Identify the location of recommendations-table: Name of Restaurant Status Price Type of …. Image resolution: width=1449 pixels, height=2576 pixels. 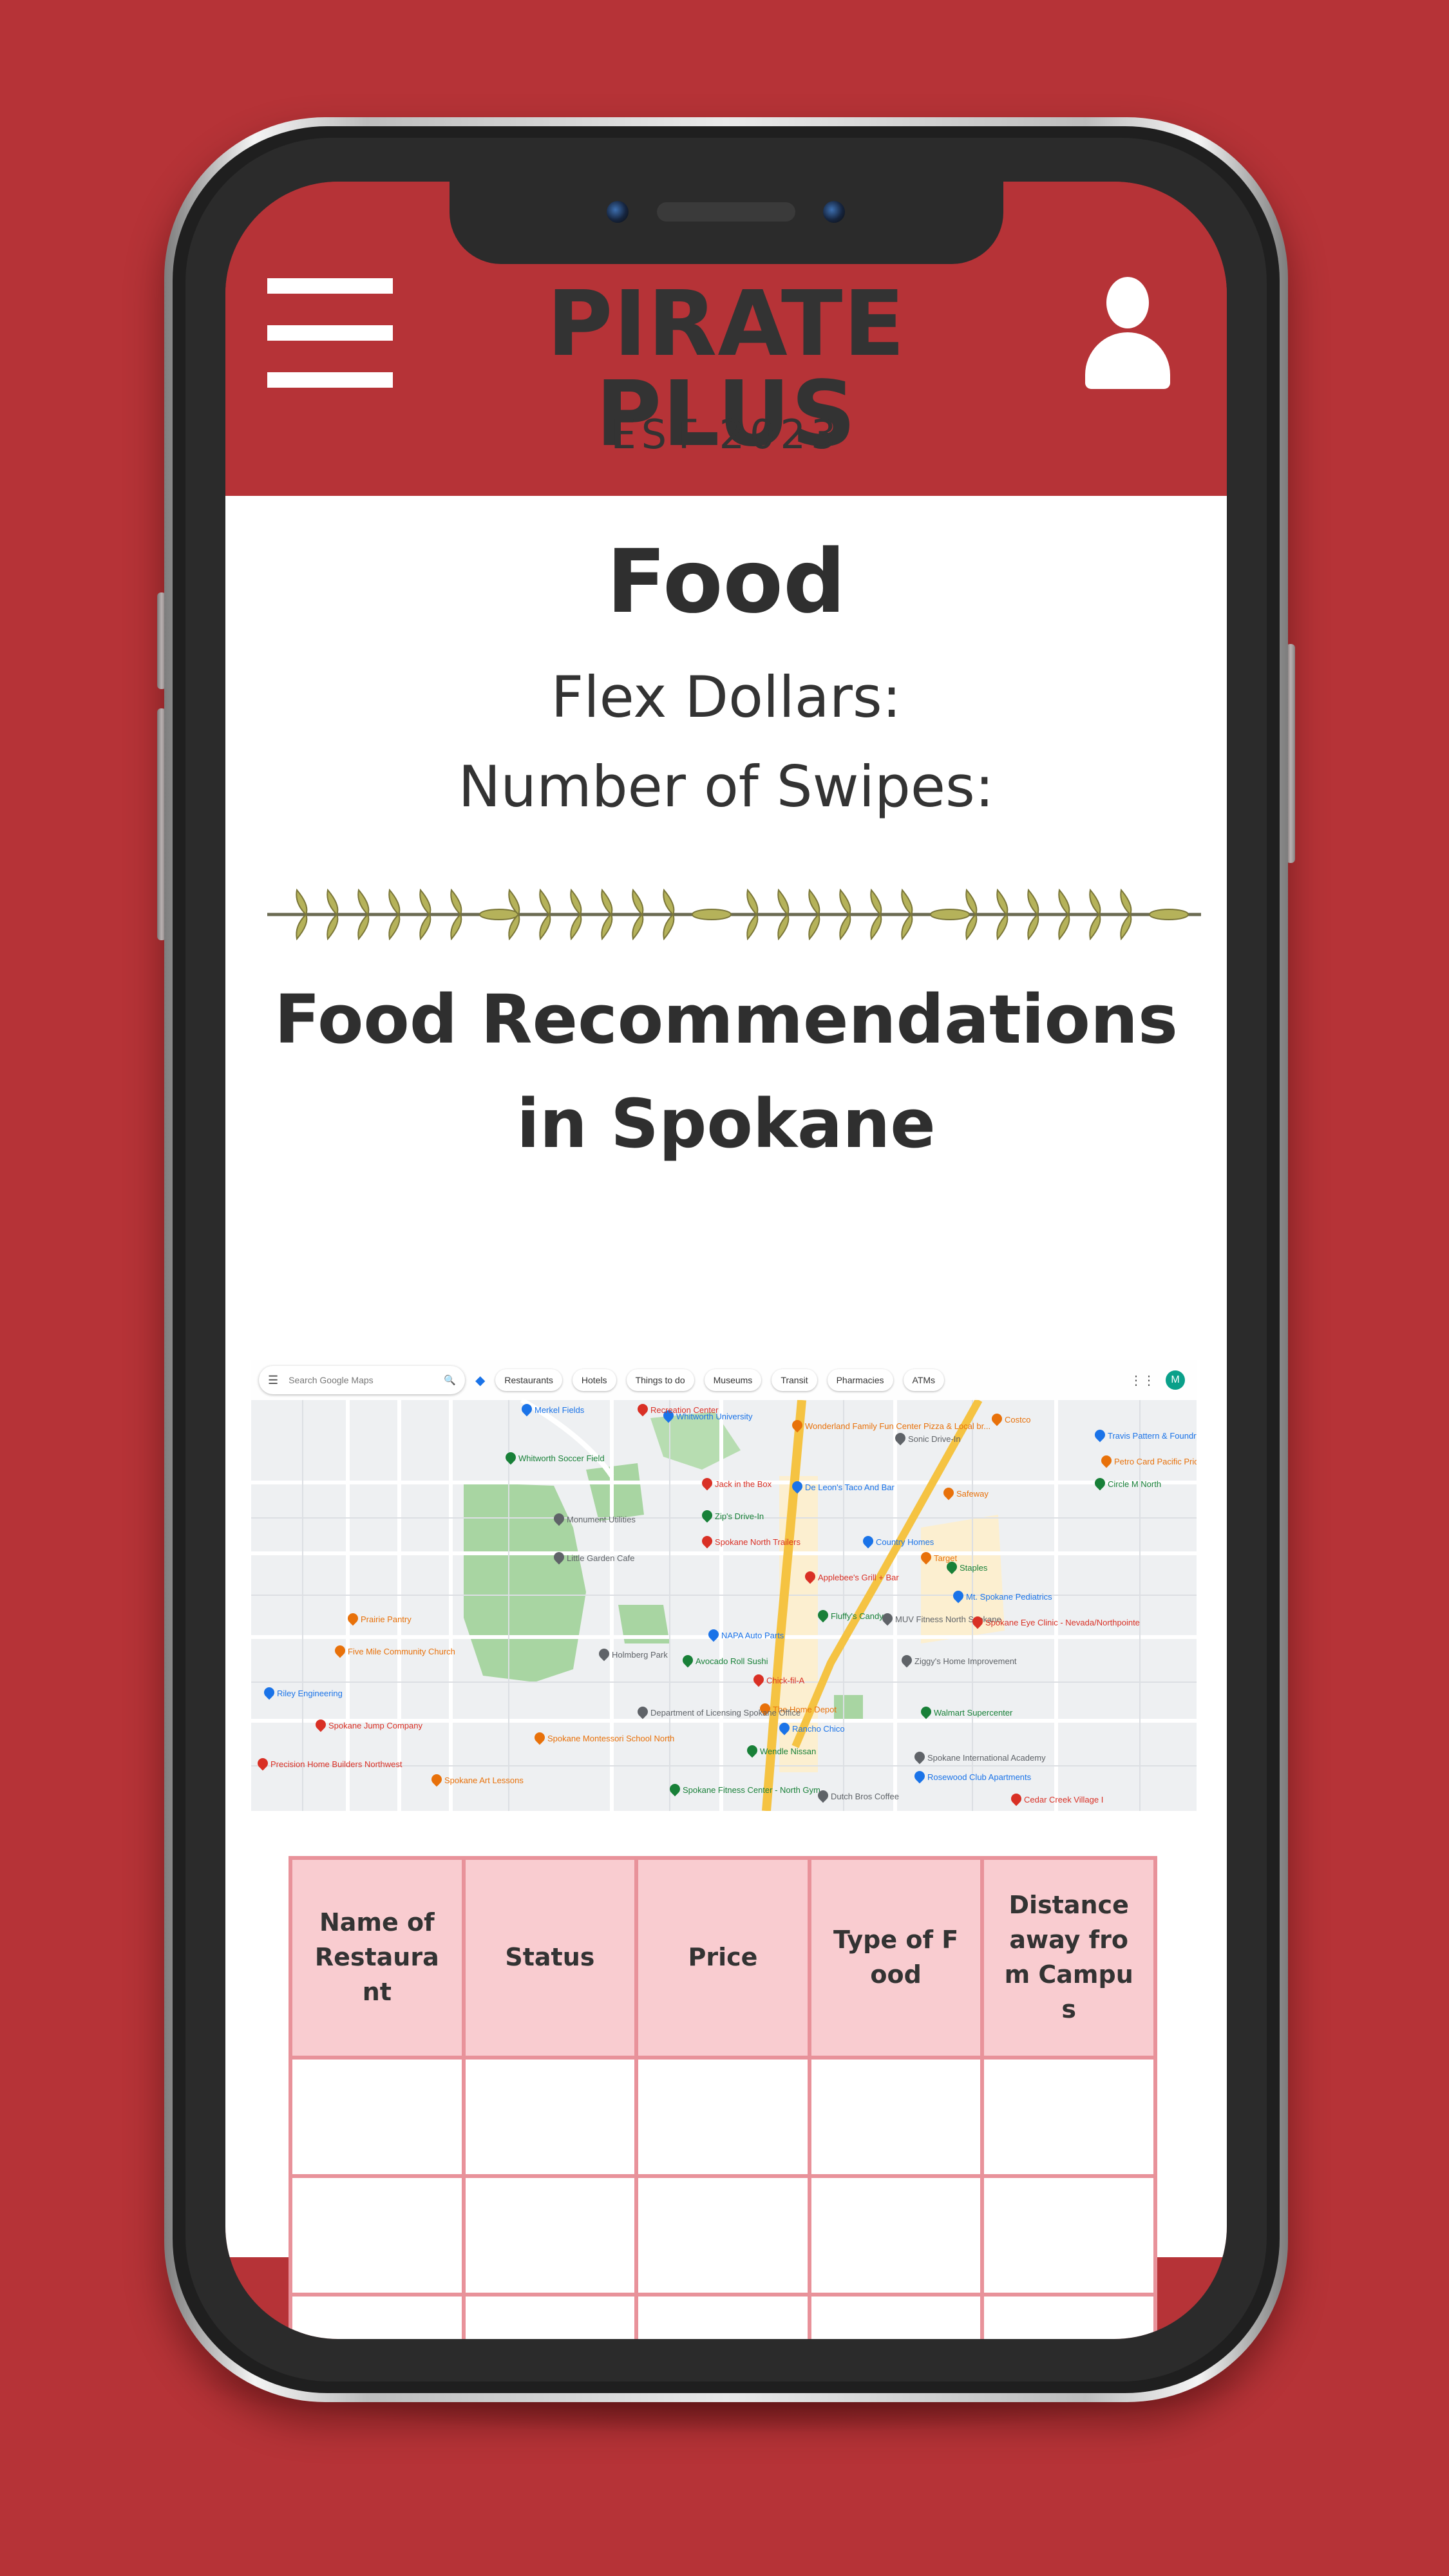
(723, 2097).